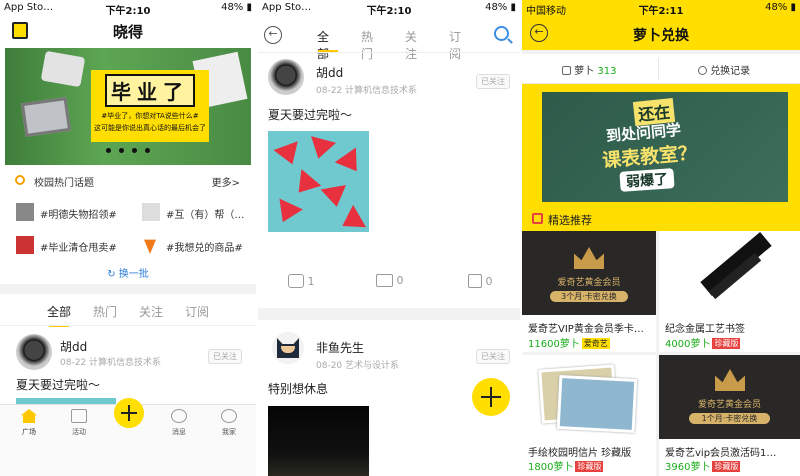 Image resolution: width=800 pixels, height=476 pixels. I want to click on app-header: 晓得, so click(128, 31).